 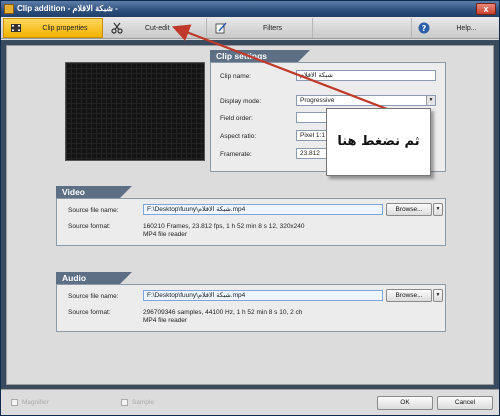 I want to click on clip-name-input: شبكة الاقلام, so click(x=366, y=75).